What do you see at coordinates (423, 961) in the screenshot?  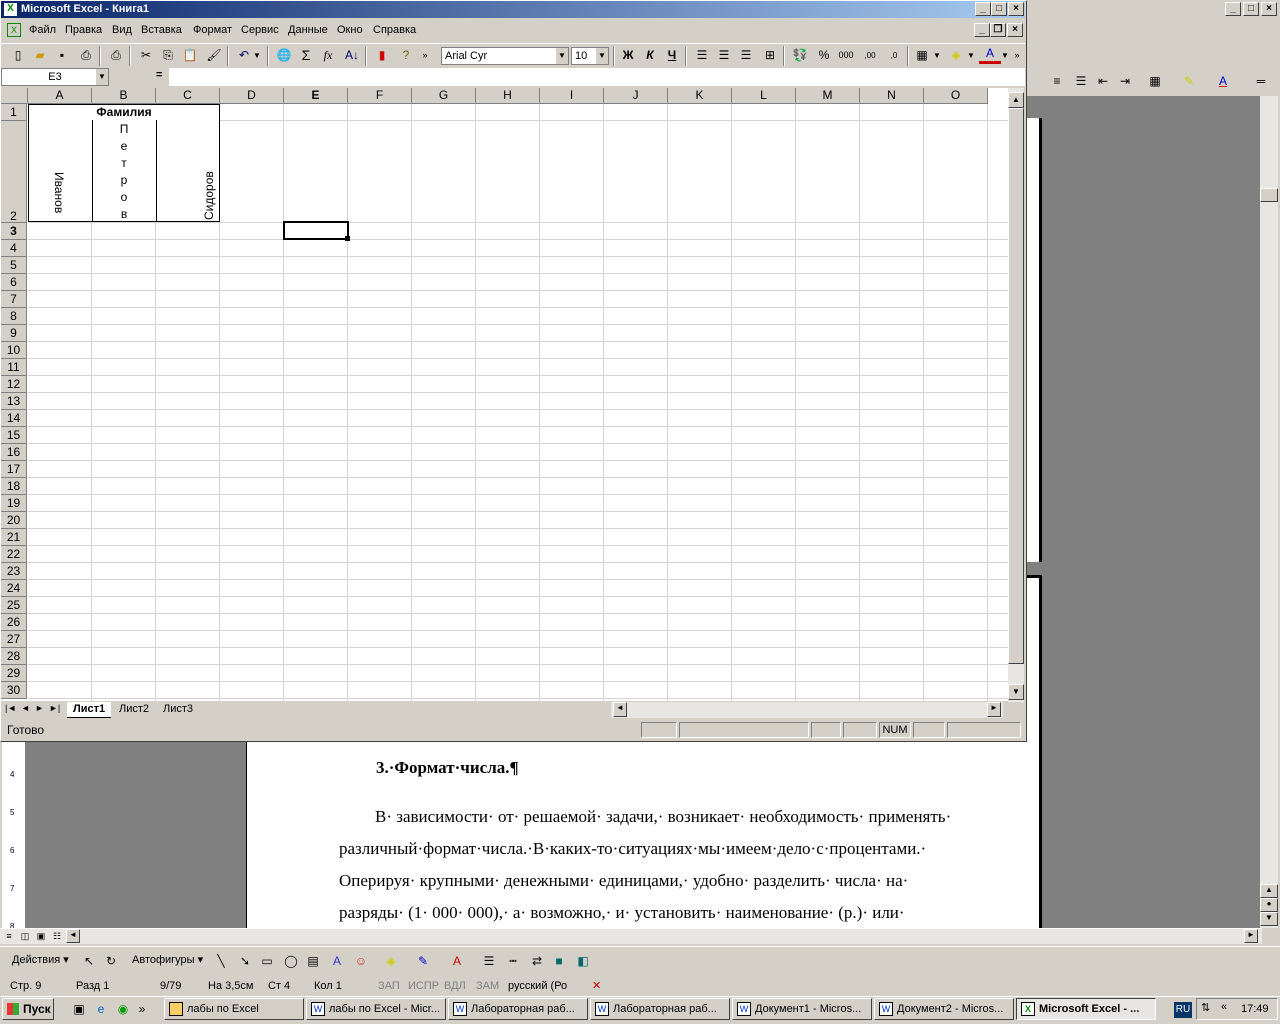 I see `line-color-icon: ✎` at bounding box center [423, 961].